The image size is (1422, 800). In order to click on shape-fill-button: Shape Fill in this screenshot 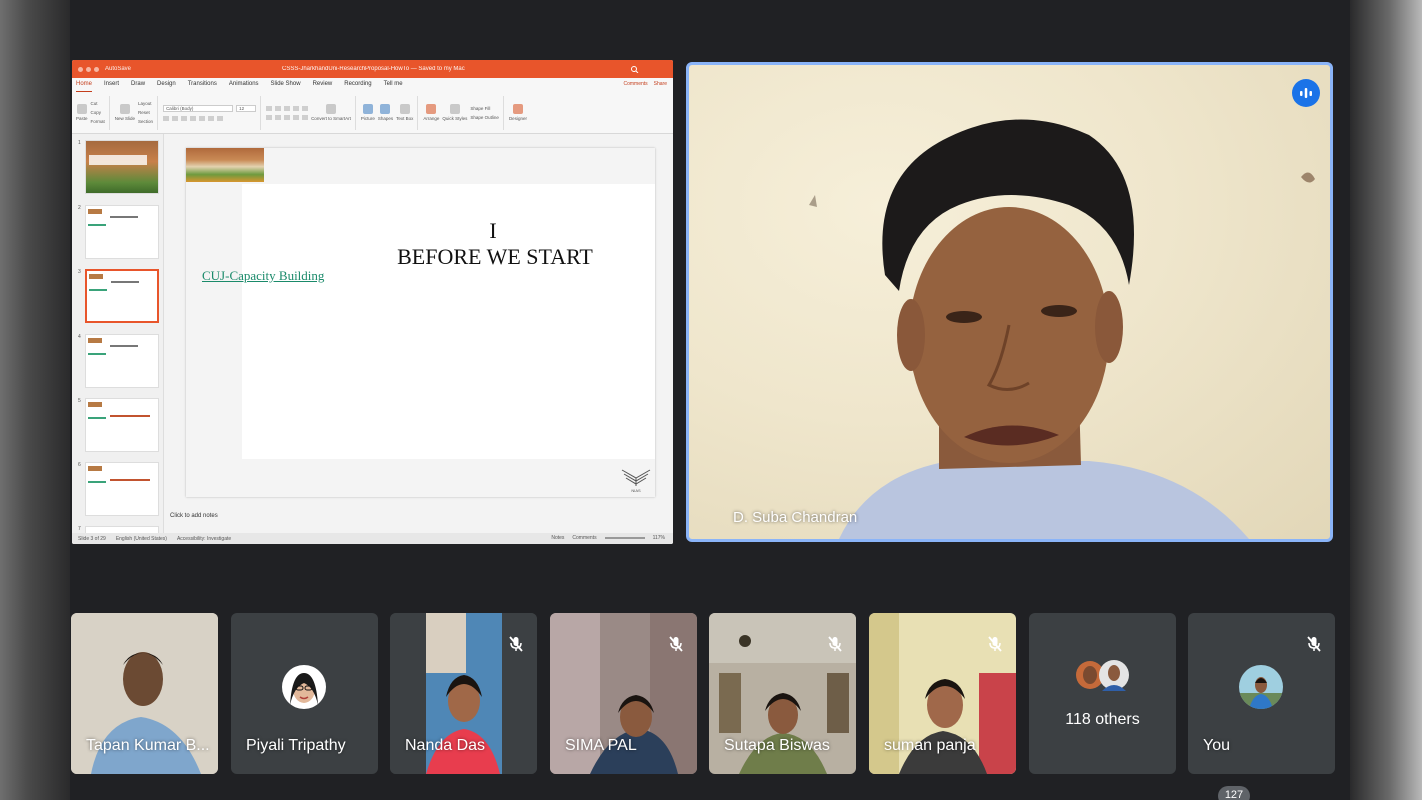, I will do `click(484, 108)`.